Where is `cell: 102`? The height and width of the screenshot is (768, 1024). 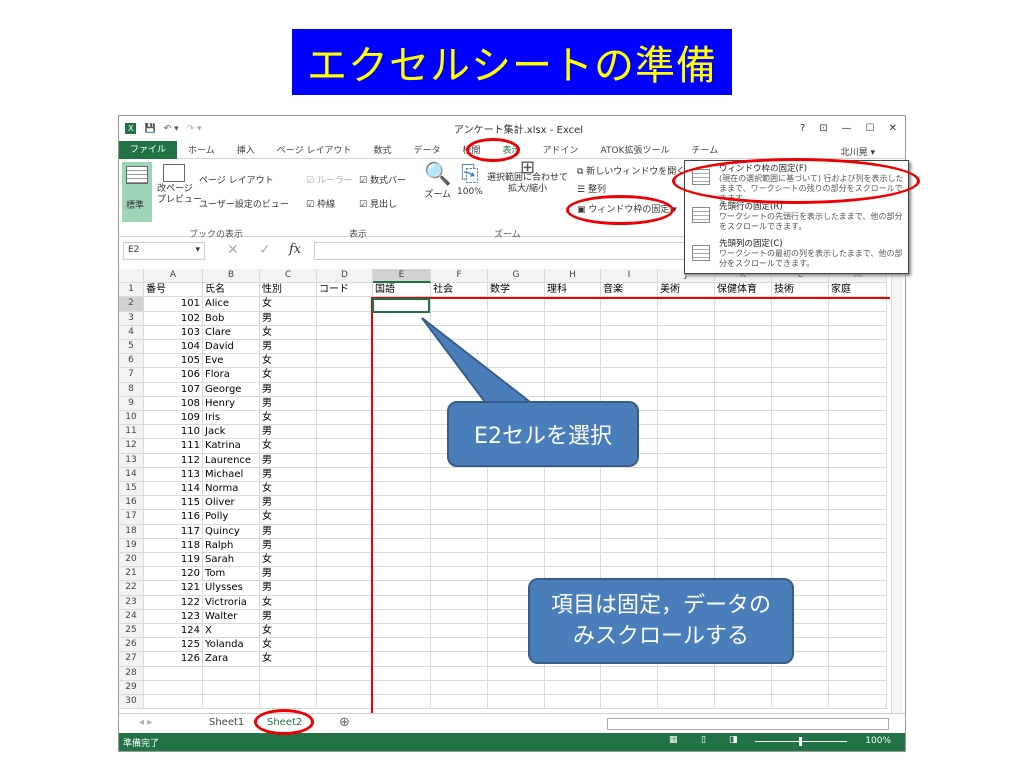
cell: 102 is located at coordinates (173, 318).